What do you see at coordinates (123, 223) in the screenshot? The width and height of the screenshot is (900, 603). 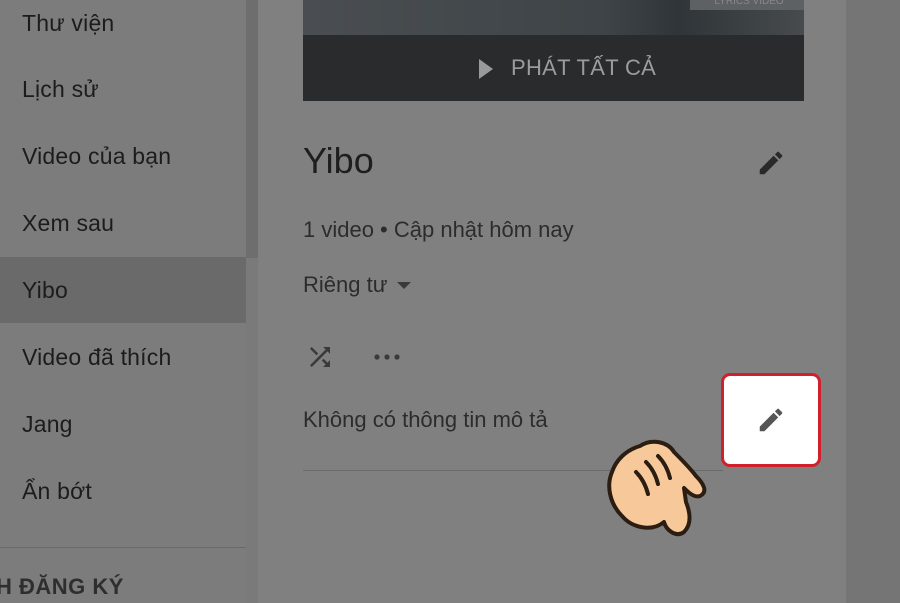 I see `sidebar-item-watch-later: Xem sau` at bounding box center [123, 223].